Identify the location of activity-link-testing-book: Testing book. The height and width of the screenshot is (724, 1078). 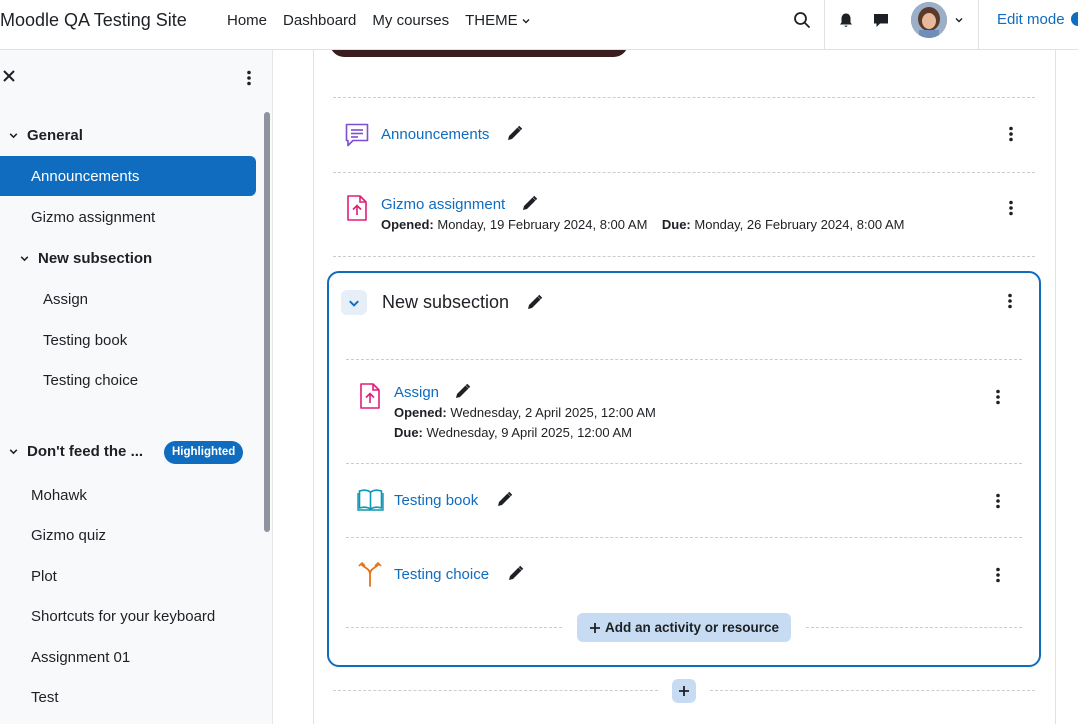
(436, 500).